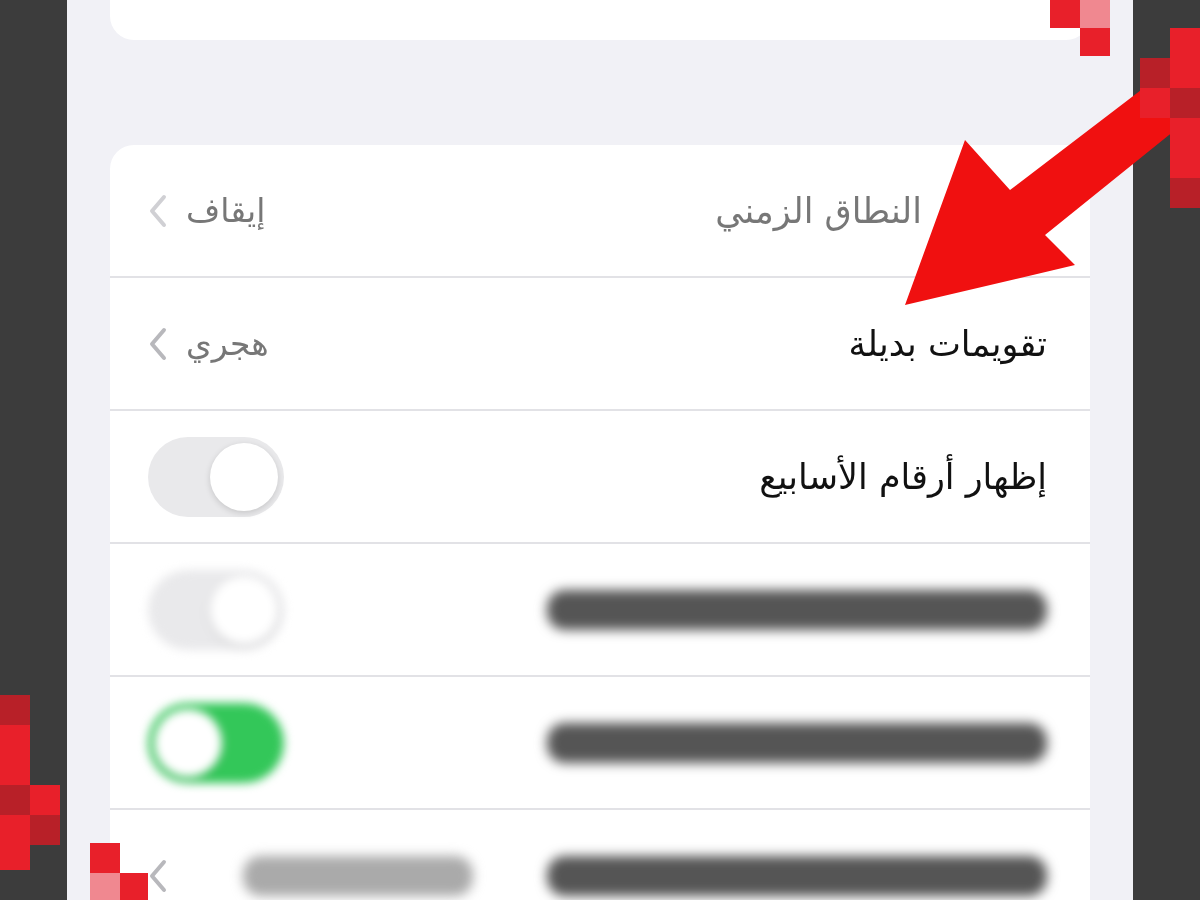  What do you see at coordinates (227, 343) in the screenshot?
I see `setting-value: هجري` at bounding box center [227, 343].